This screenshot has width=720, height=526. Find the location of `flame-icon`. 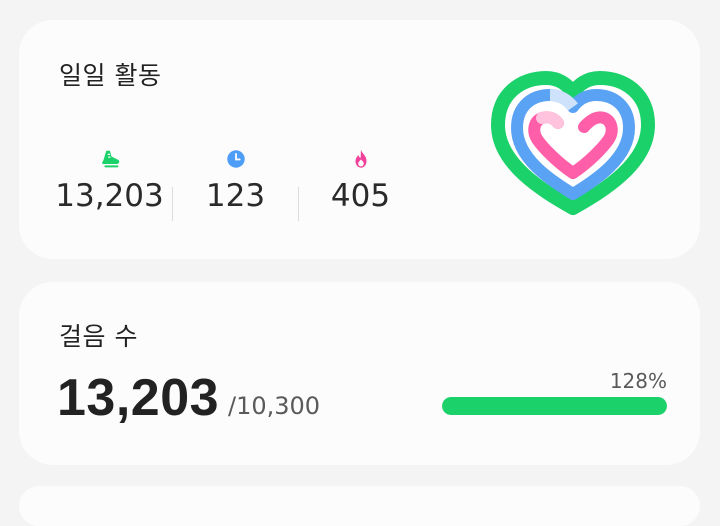

flame-icon is located at coordinates (360, 158).